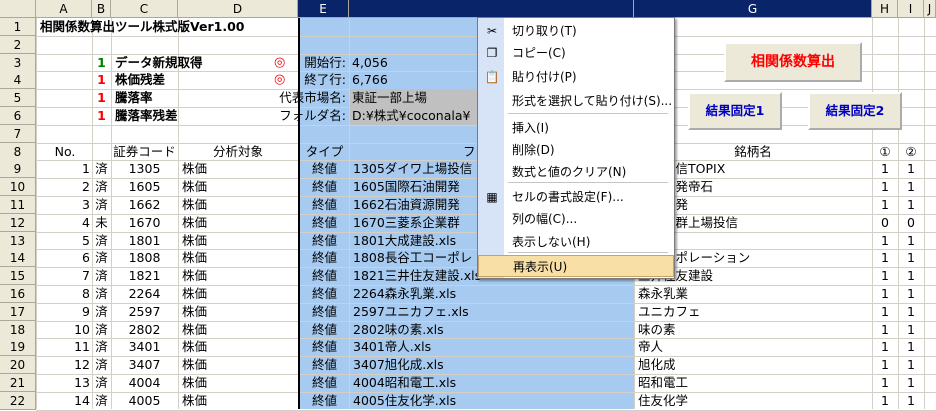 Image resolution: width=936 pixels, height=411 pixels. I want to click on column-header-j: J, so click(930, 9).